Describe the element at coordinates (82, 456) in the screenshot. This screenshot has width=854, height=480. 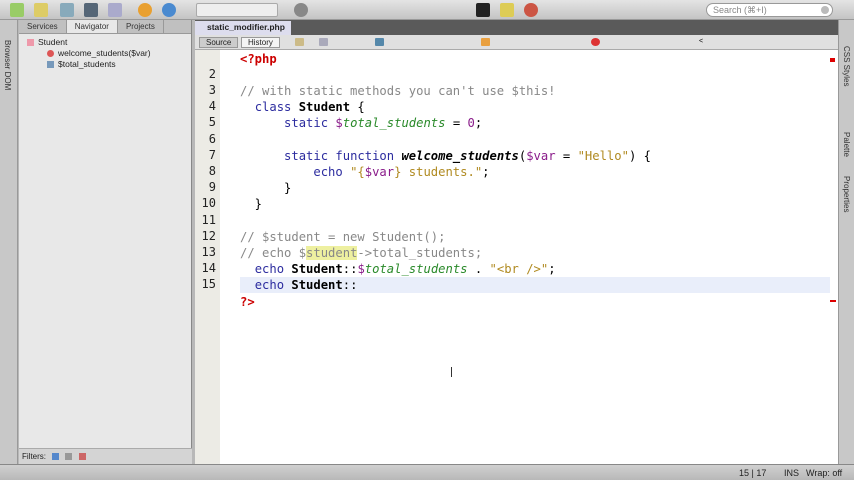
I see `filter-private-icon` at that location.